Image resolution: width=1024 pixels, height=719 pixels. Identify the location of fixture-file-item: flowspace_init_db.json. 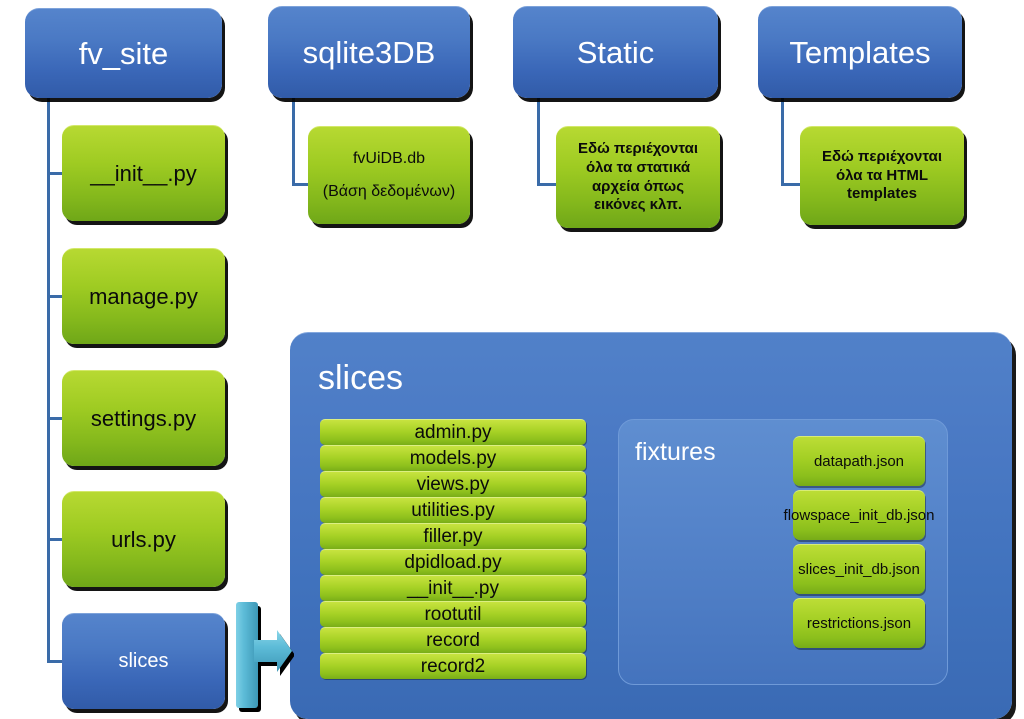
(859, 515).